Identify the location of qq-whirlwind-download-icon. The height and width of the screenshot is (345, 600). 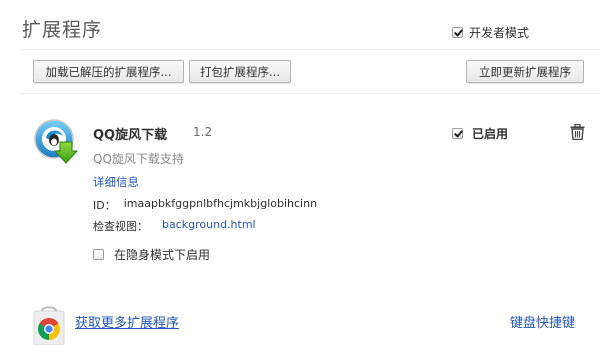
(56, 141).